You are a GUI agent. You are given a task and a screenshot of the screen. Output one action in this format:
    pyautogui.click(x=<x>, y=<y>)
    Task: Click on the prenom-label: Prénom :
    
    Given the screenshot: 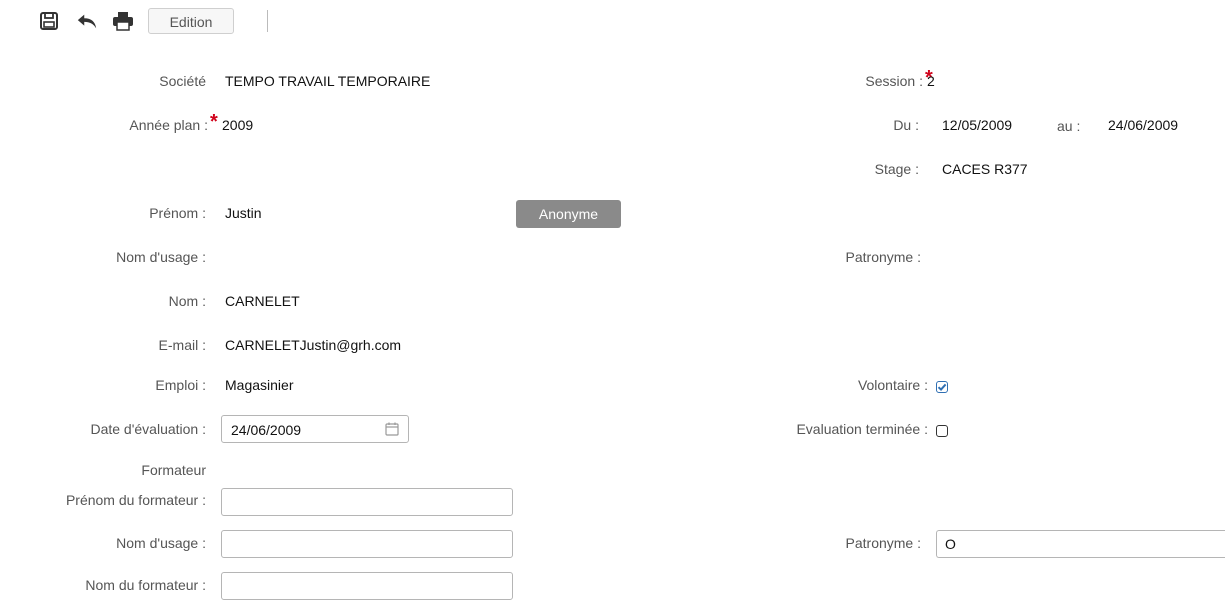 What is the action you would take?
    pyautogui.click(x=177, y=213)
    